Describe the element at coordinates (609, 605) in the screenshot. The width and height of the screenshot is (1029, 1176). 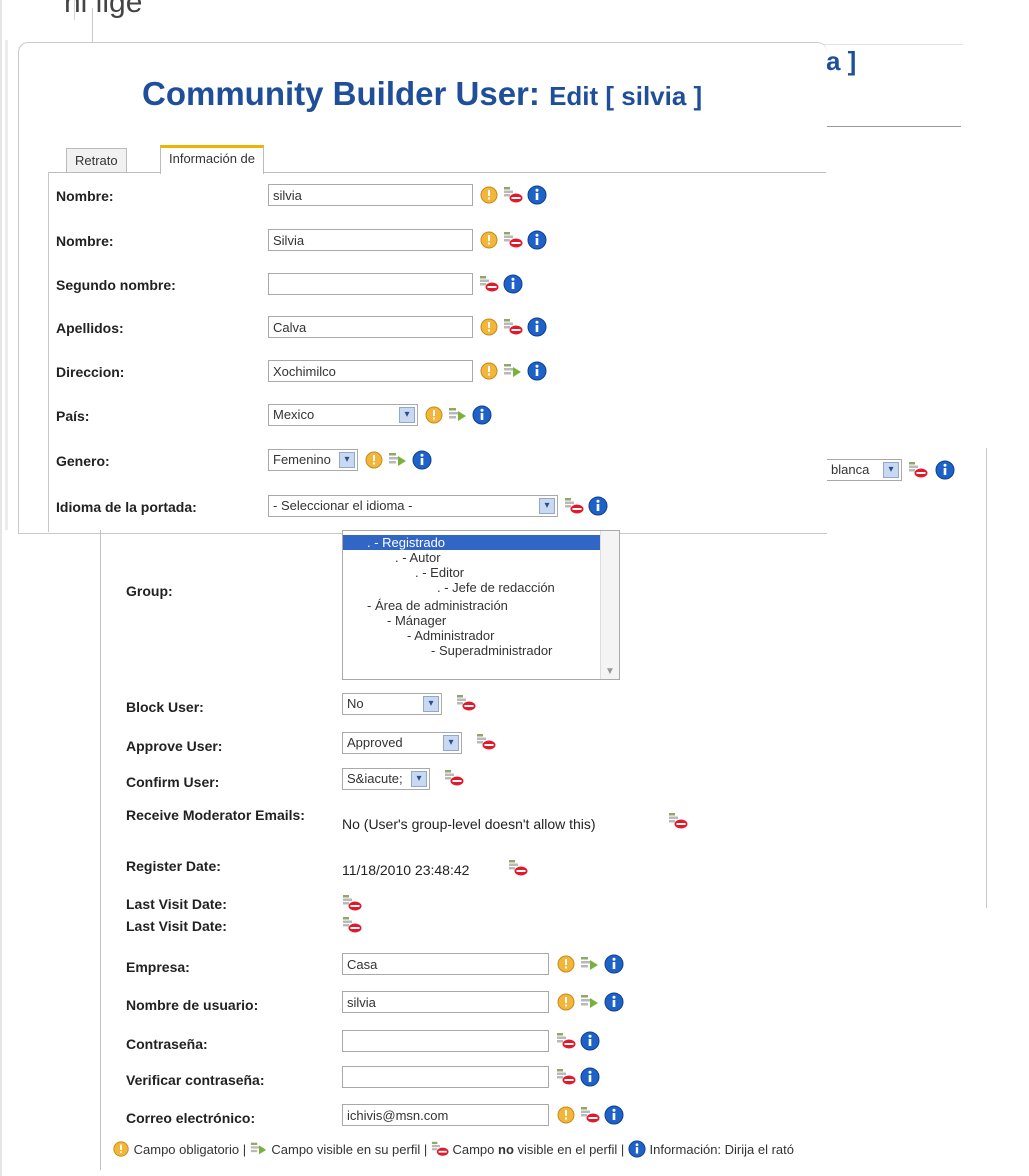
I see `group-listbox-scrollbar: ▼` at that location.